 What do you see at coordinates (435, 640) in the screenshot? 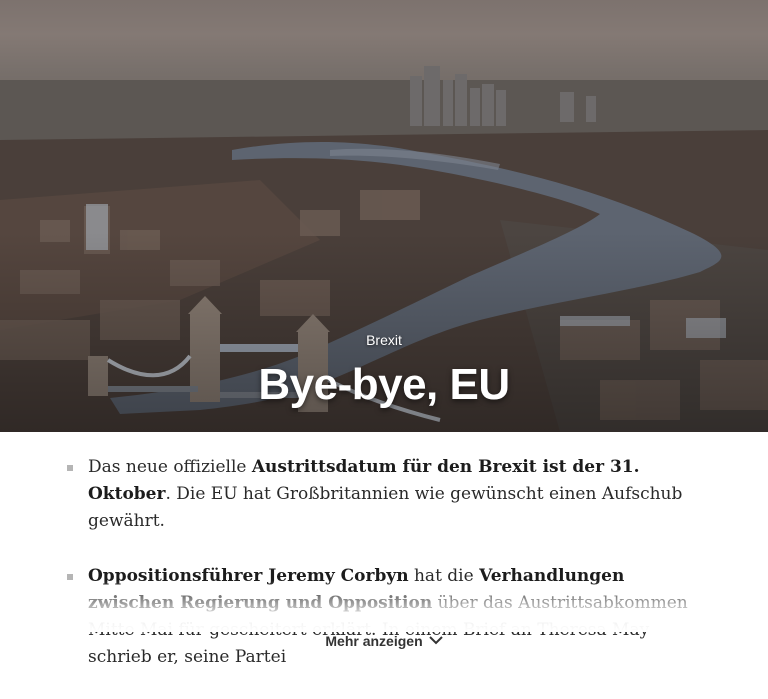
I see `chevron-down-icon` at bounding box center [435, 640].